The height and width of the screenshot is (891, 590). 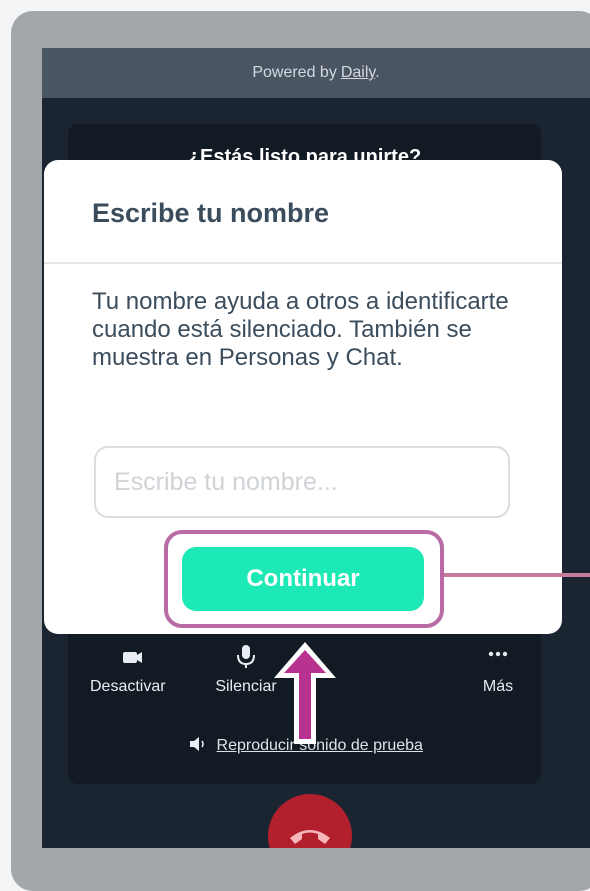 What do you see at coordinates (128, 670) in the screenshot?
I see `camera-toggle-button: Desactivar` at bounding box center [128, 670].